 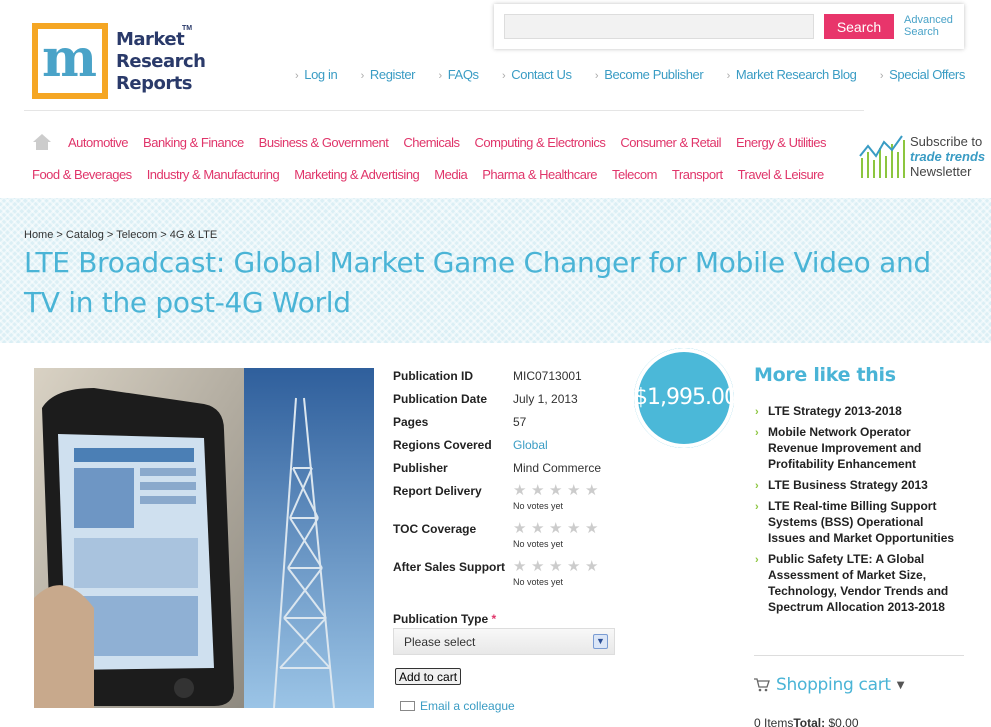 I want to click on category-link: Marketing & Advertising, so click(x=357, y=174).